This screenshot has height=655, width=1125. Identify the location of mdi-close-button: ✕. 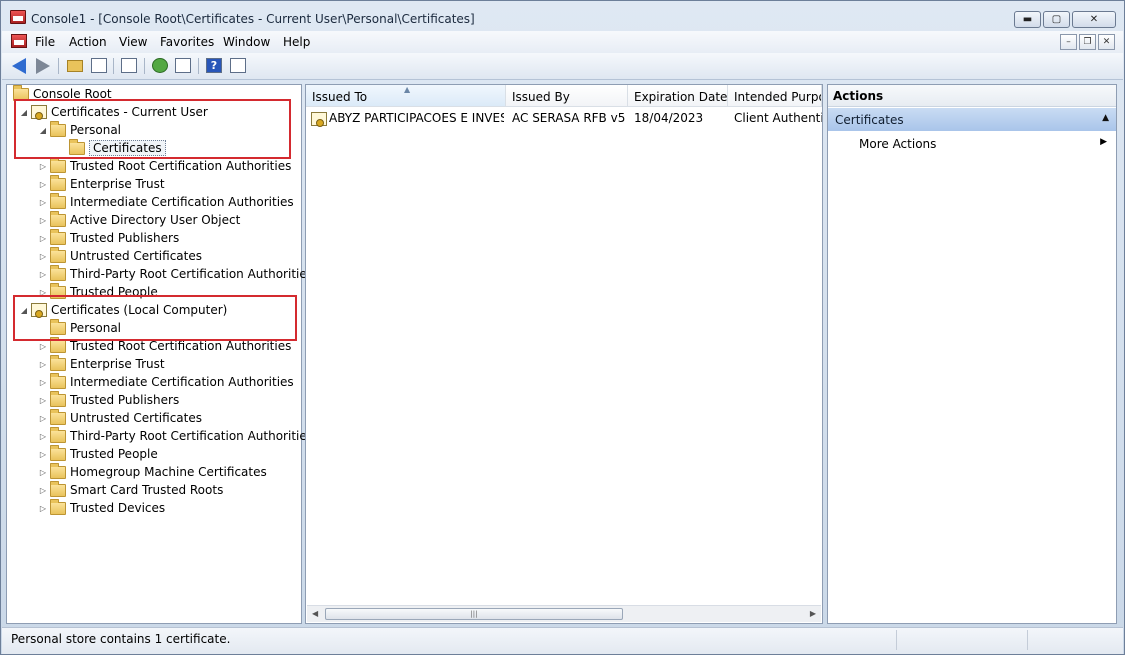
(1106, 42).